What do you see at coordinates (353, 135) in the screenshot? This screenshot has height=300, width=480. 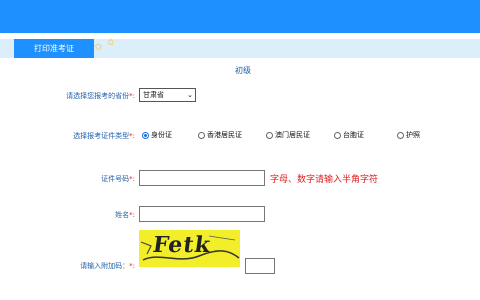 I see `radio-label: 台胞证` at bounding box center [353, 135].